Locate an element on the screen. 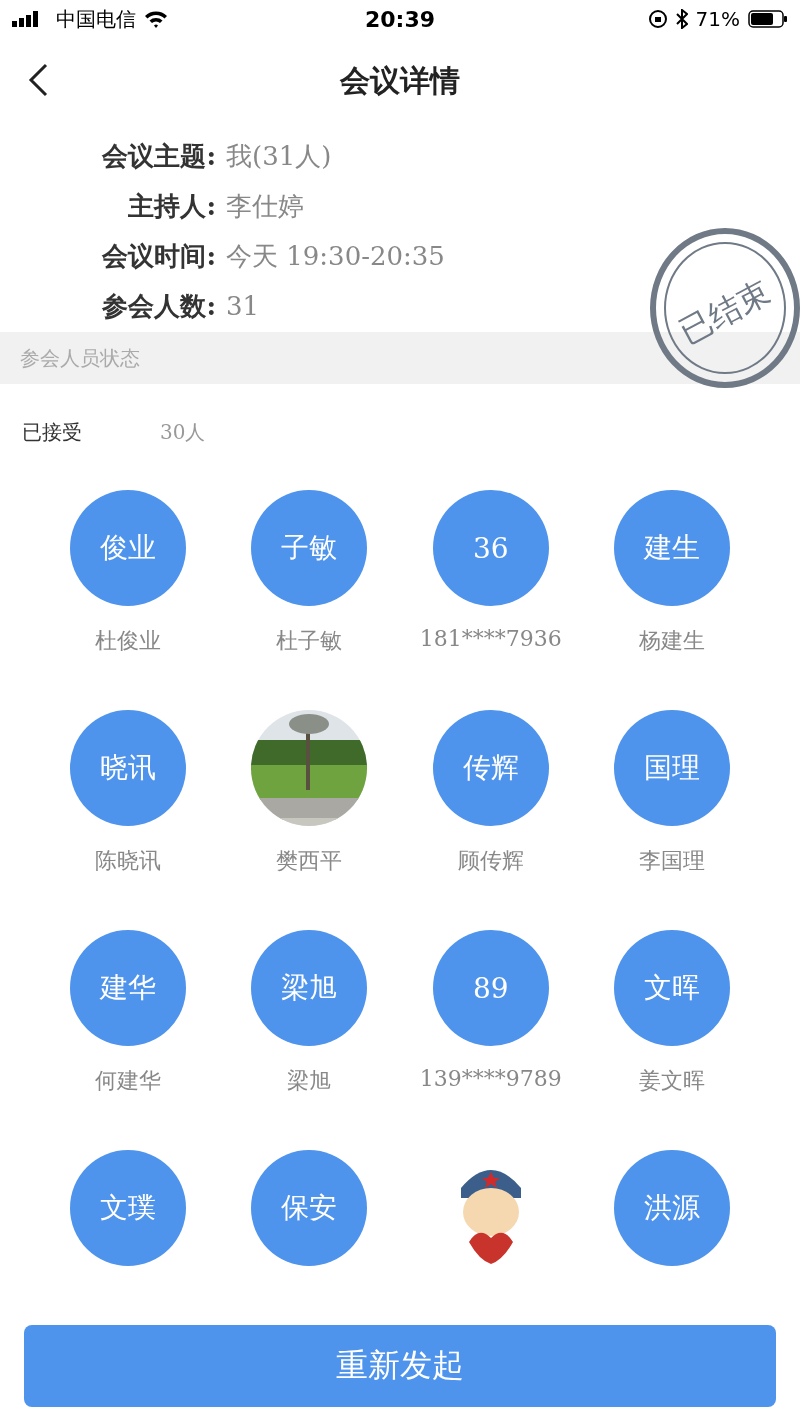 The height and width of the screenshot is (1422, 800). avatar: 国理 is located at coordinates (672, 768).